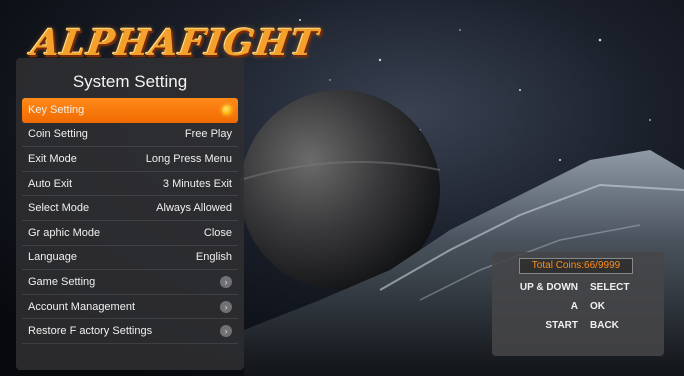  Describe the element at coordinates (52, 158) in the screenshot. I see `menu-item-label: Exit Mode` at that location.